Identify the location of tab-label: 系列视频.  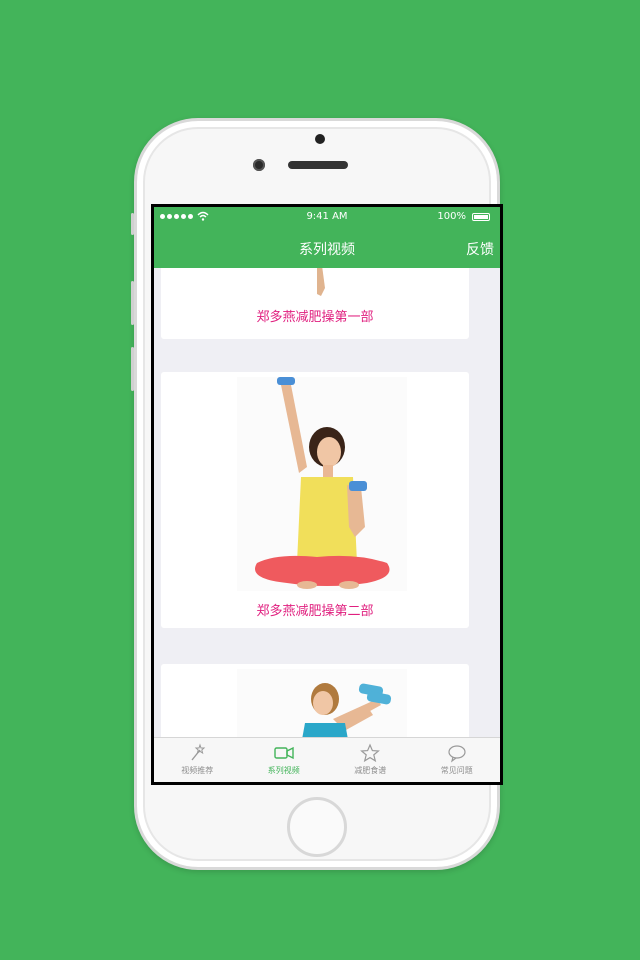
(283, 770).